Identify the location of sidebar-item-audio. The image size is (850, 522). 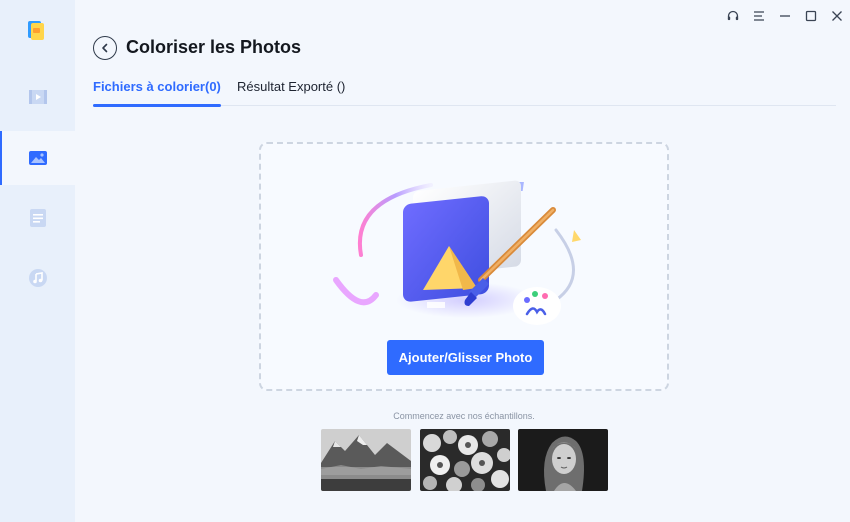
(37, 278).